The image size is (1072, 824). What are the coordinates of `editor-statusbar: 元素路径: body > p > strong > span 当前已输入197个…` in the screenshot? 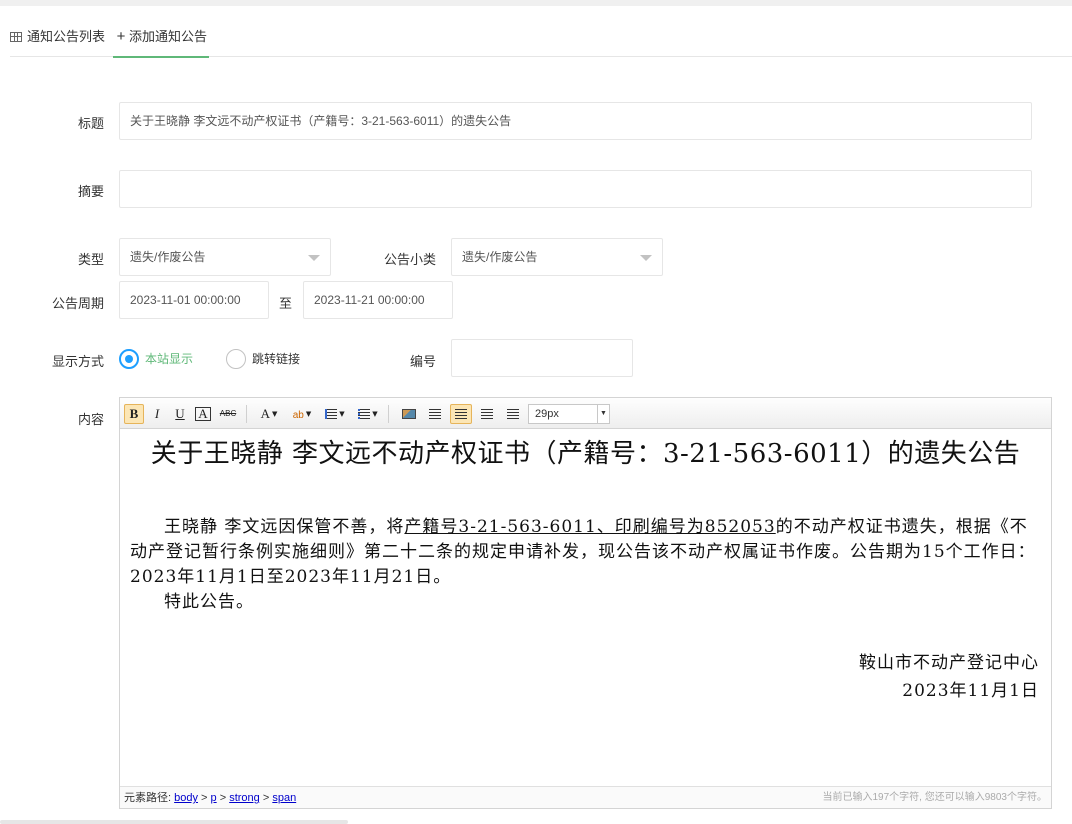 It's located at (585, 797).